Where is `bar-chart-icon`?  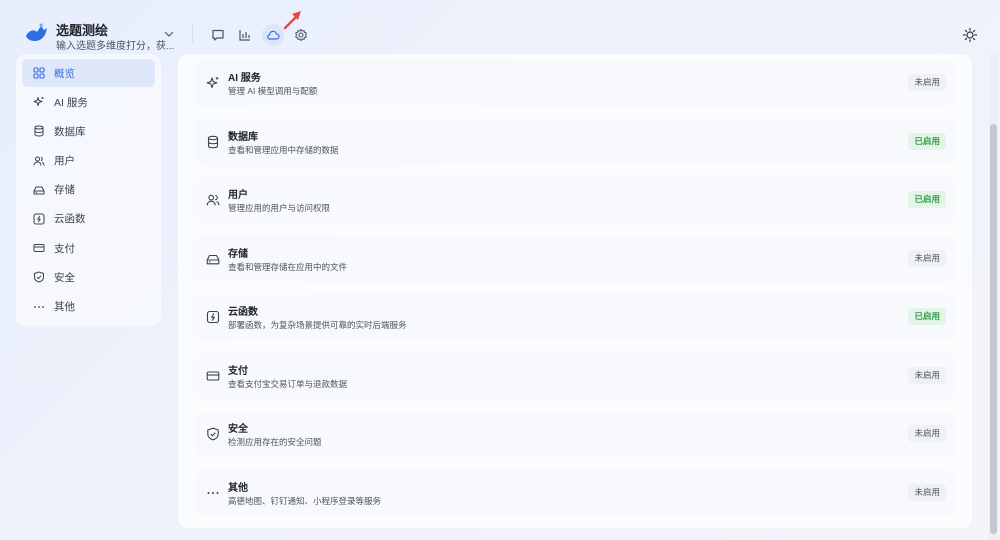
bar-chart-icon is located at coordinates (245, 35).